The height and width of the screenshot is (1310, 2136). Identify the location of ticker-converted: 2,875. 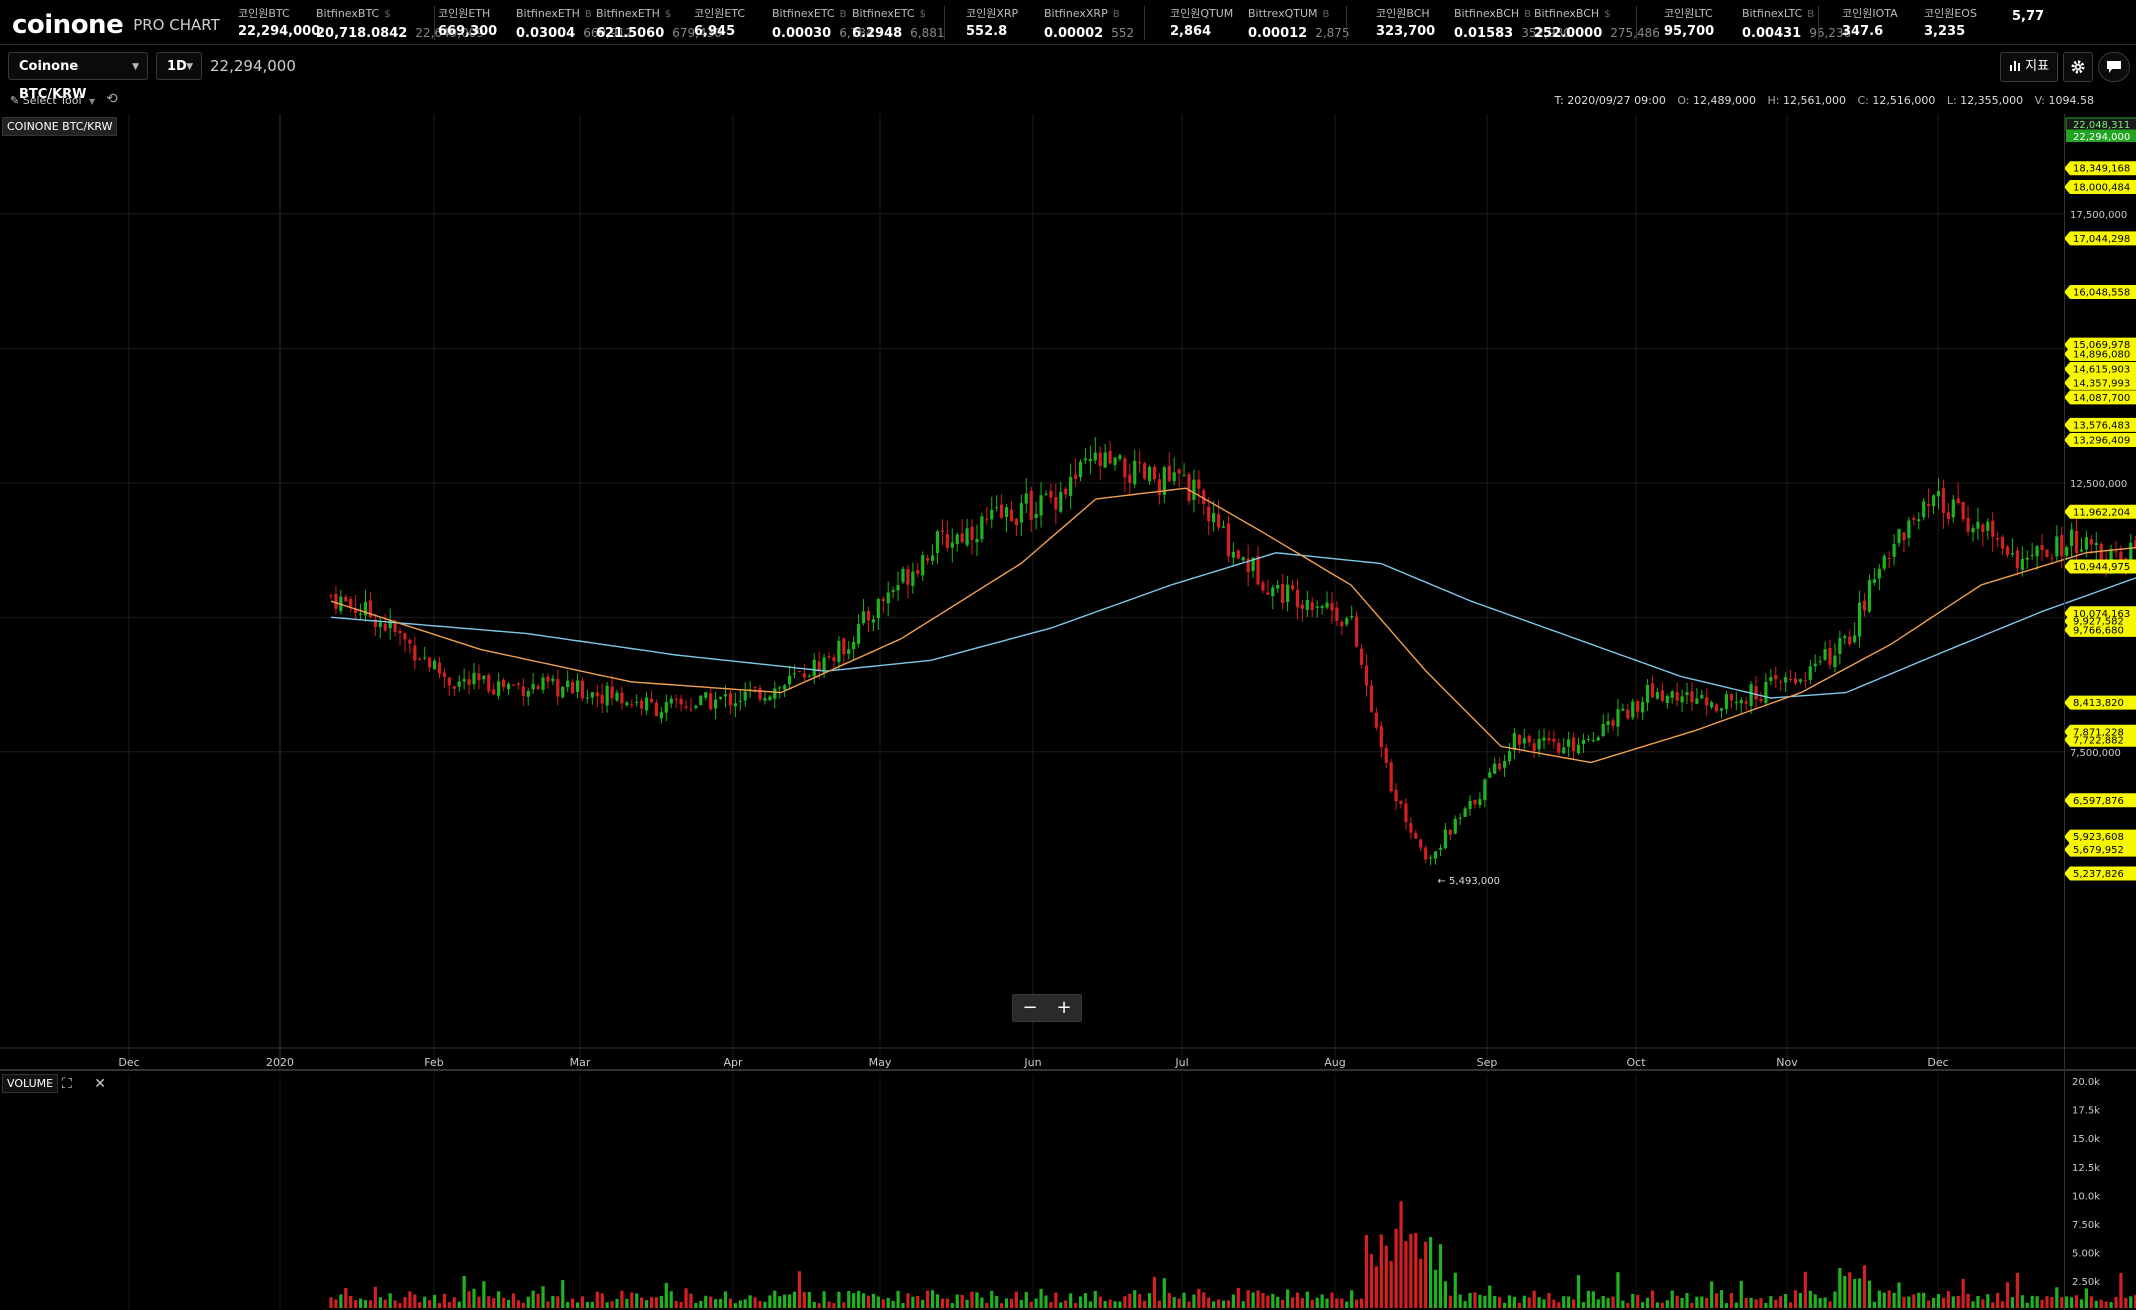
(1332, 33).